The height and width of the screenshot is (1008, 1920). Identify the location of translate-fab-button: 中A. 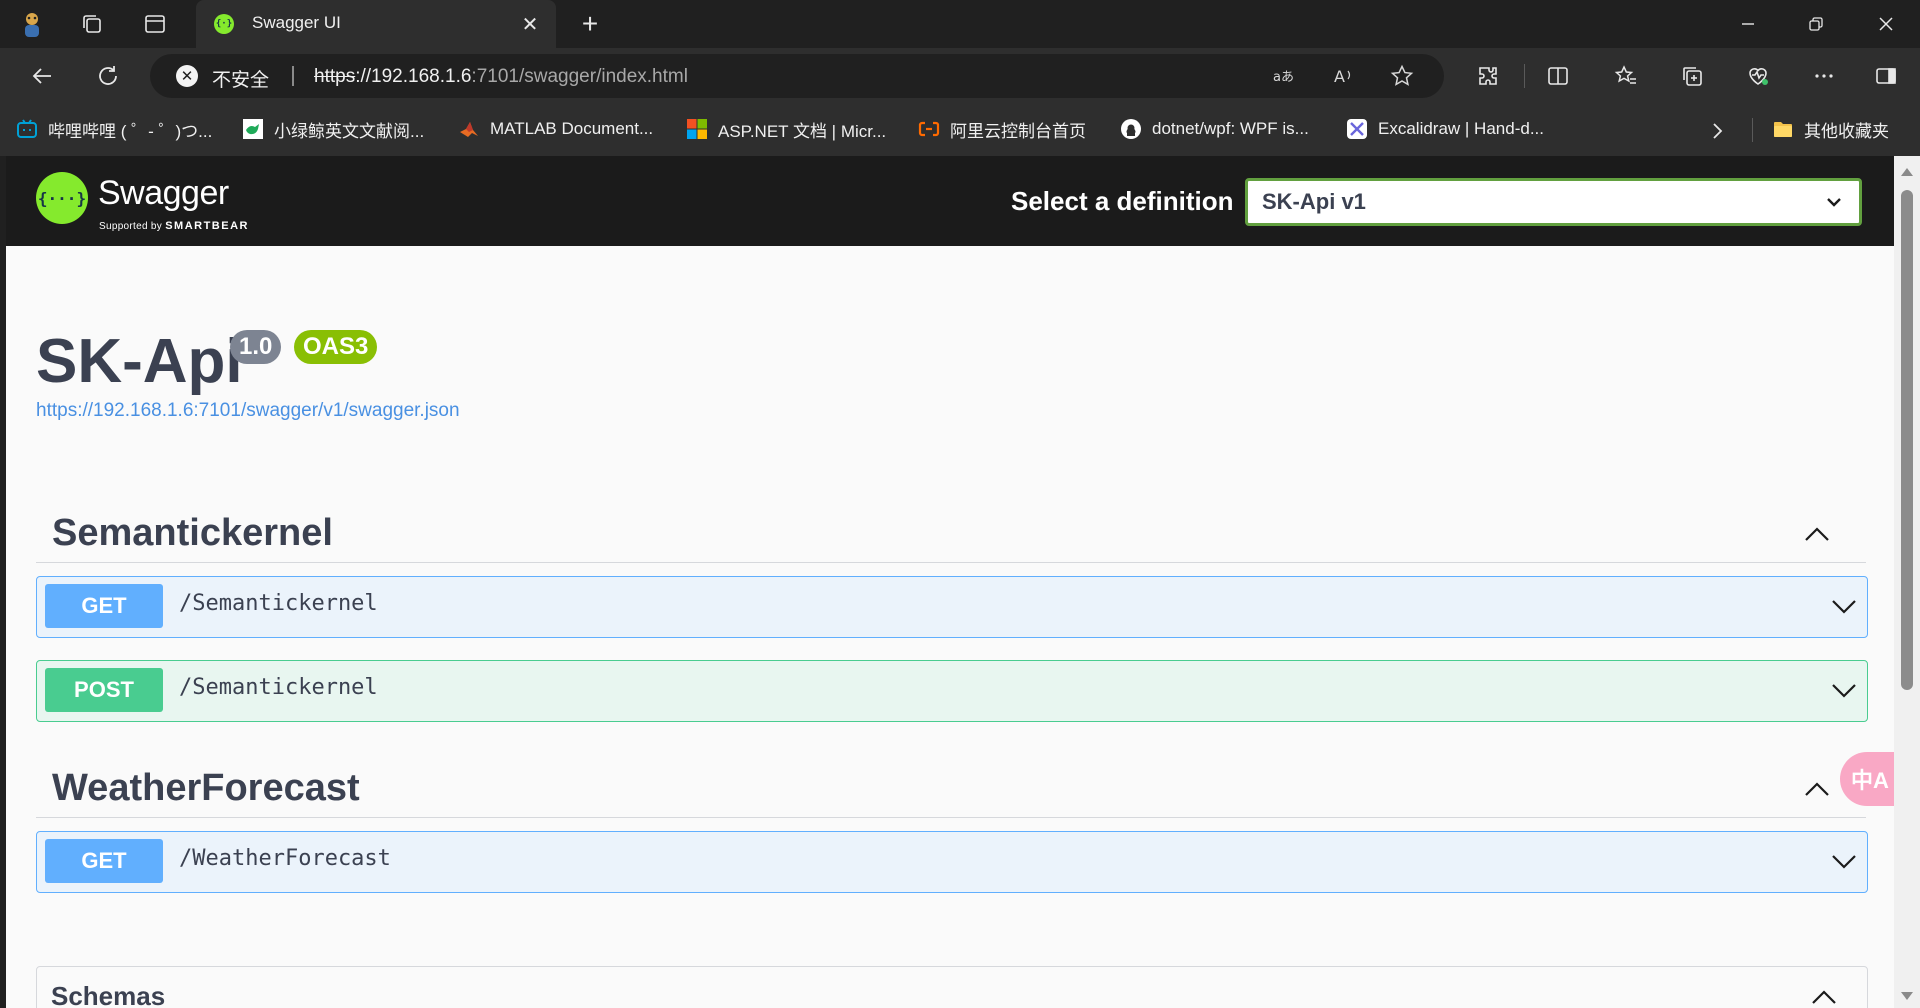
(1867, 779).